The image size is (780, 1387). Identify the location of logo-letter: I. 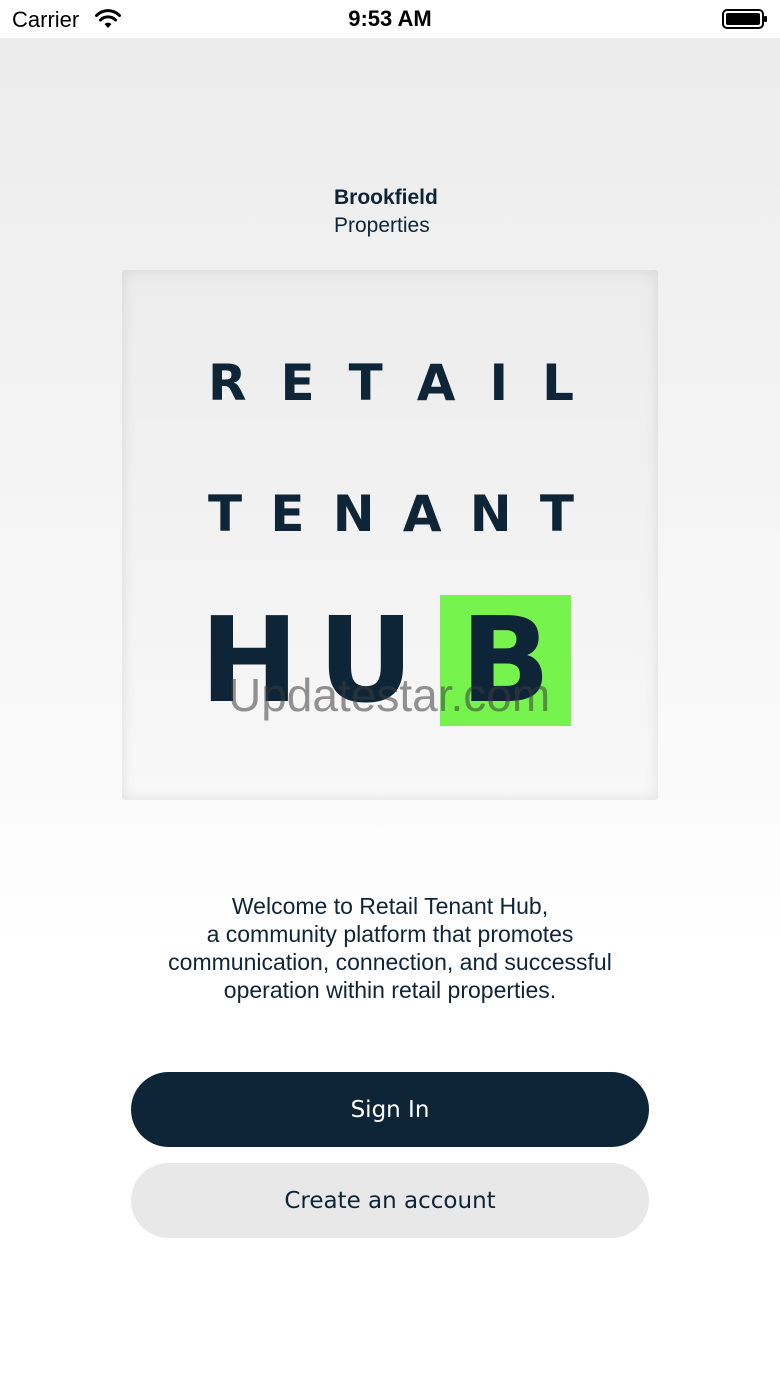
(499, 383).